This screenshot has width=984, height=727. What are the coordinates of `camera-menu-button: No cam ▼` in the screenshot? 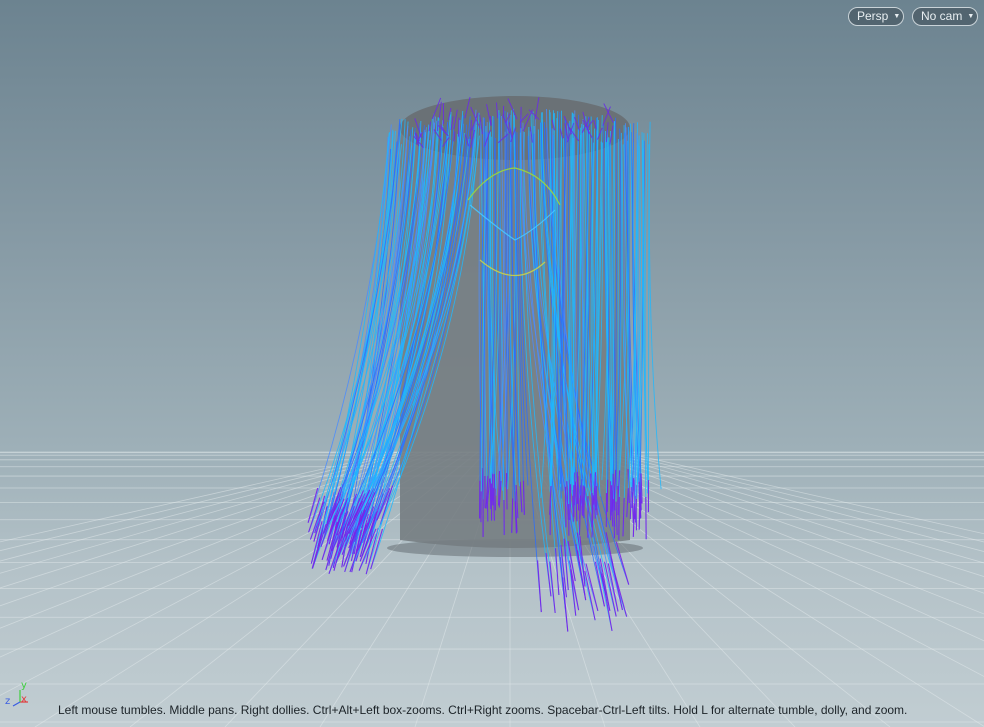 It's located at (945, 16).